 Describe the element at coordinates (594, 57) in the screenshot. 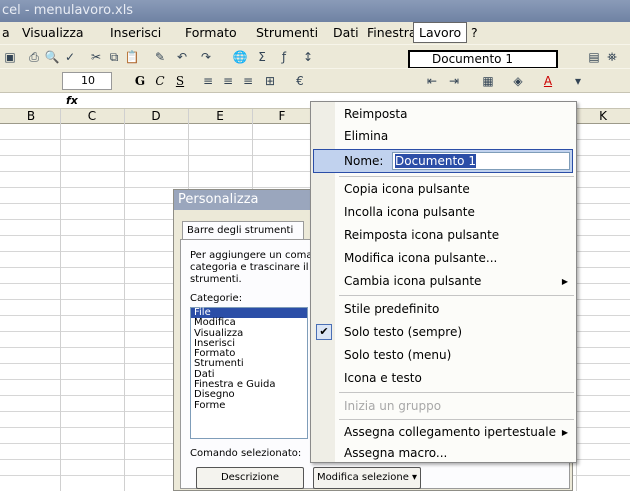

I see `drawing-icon: ▤` at that location.